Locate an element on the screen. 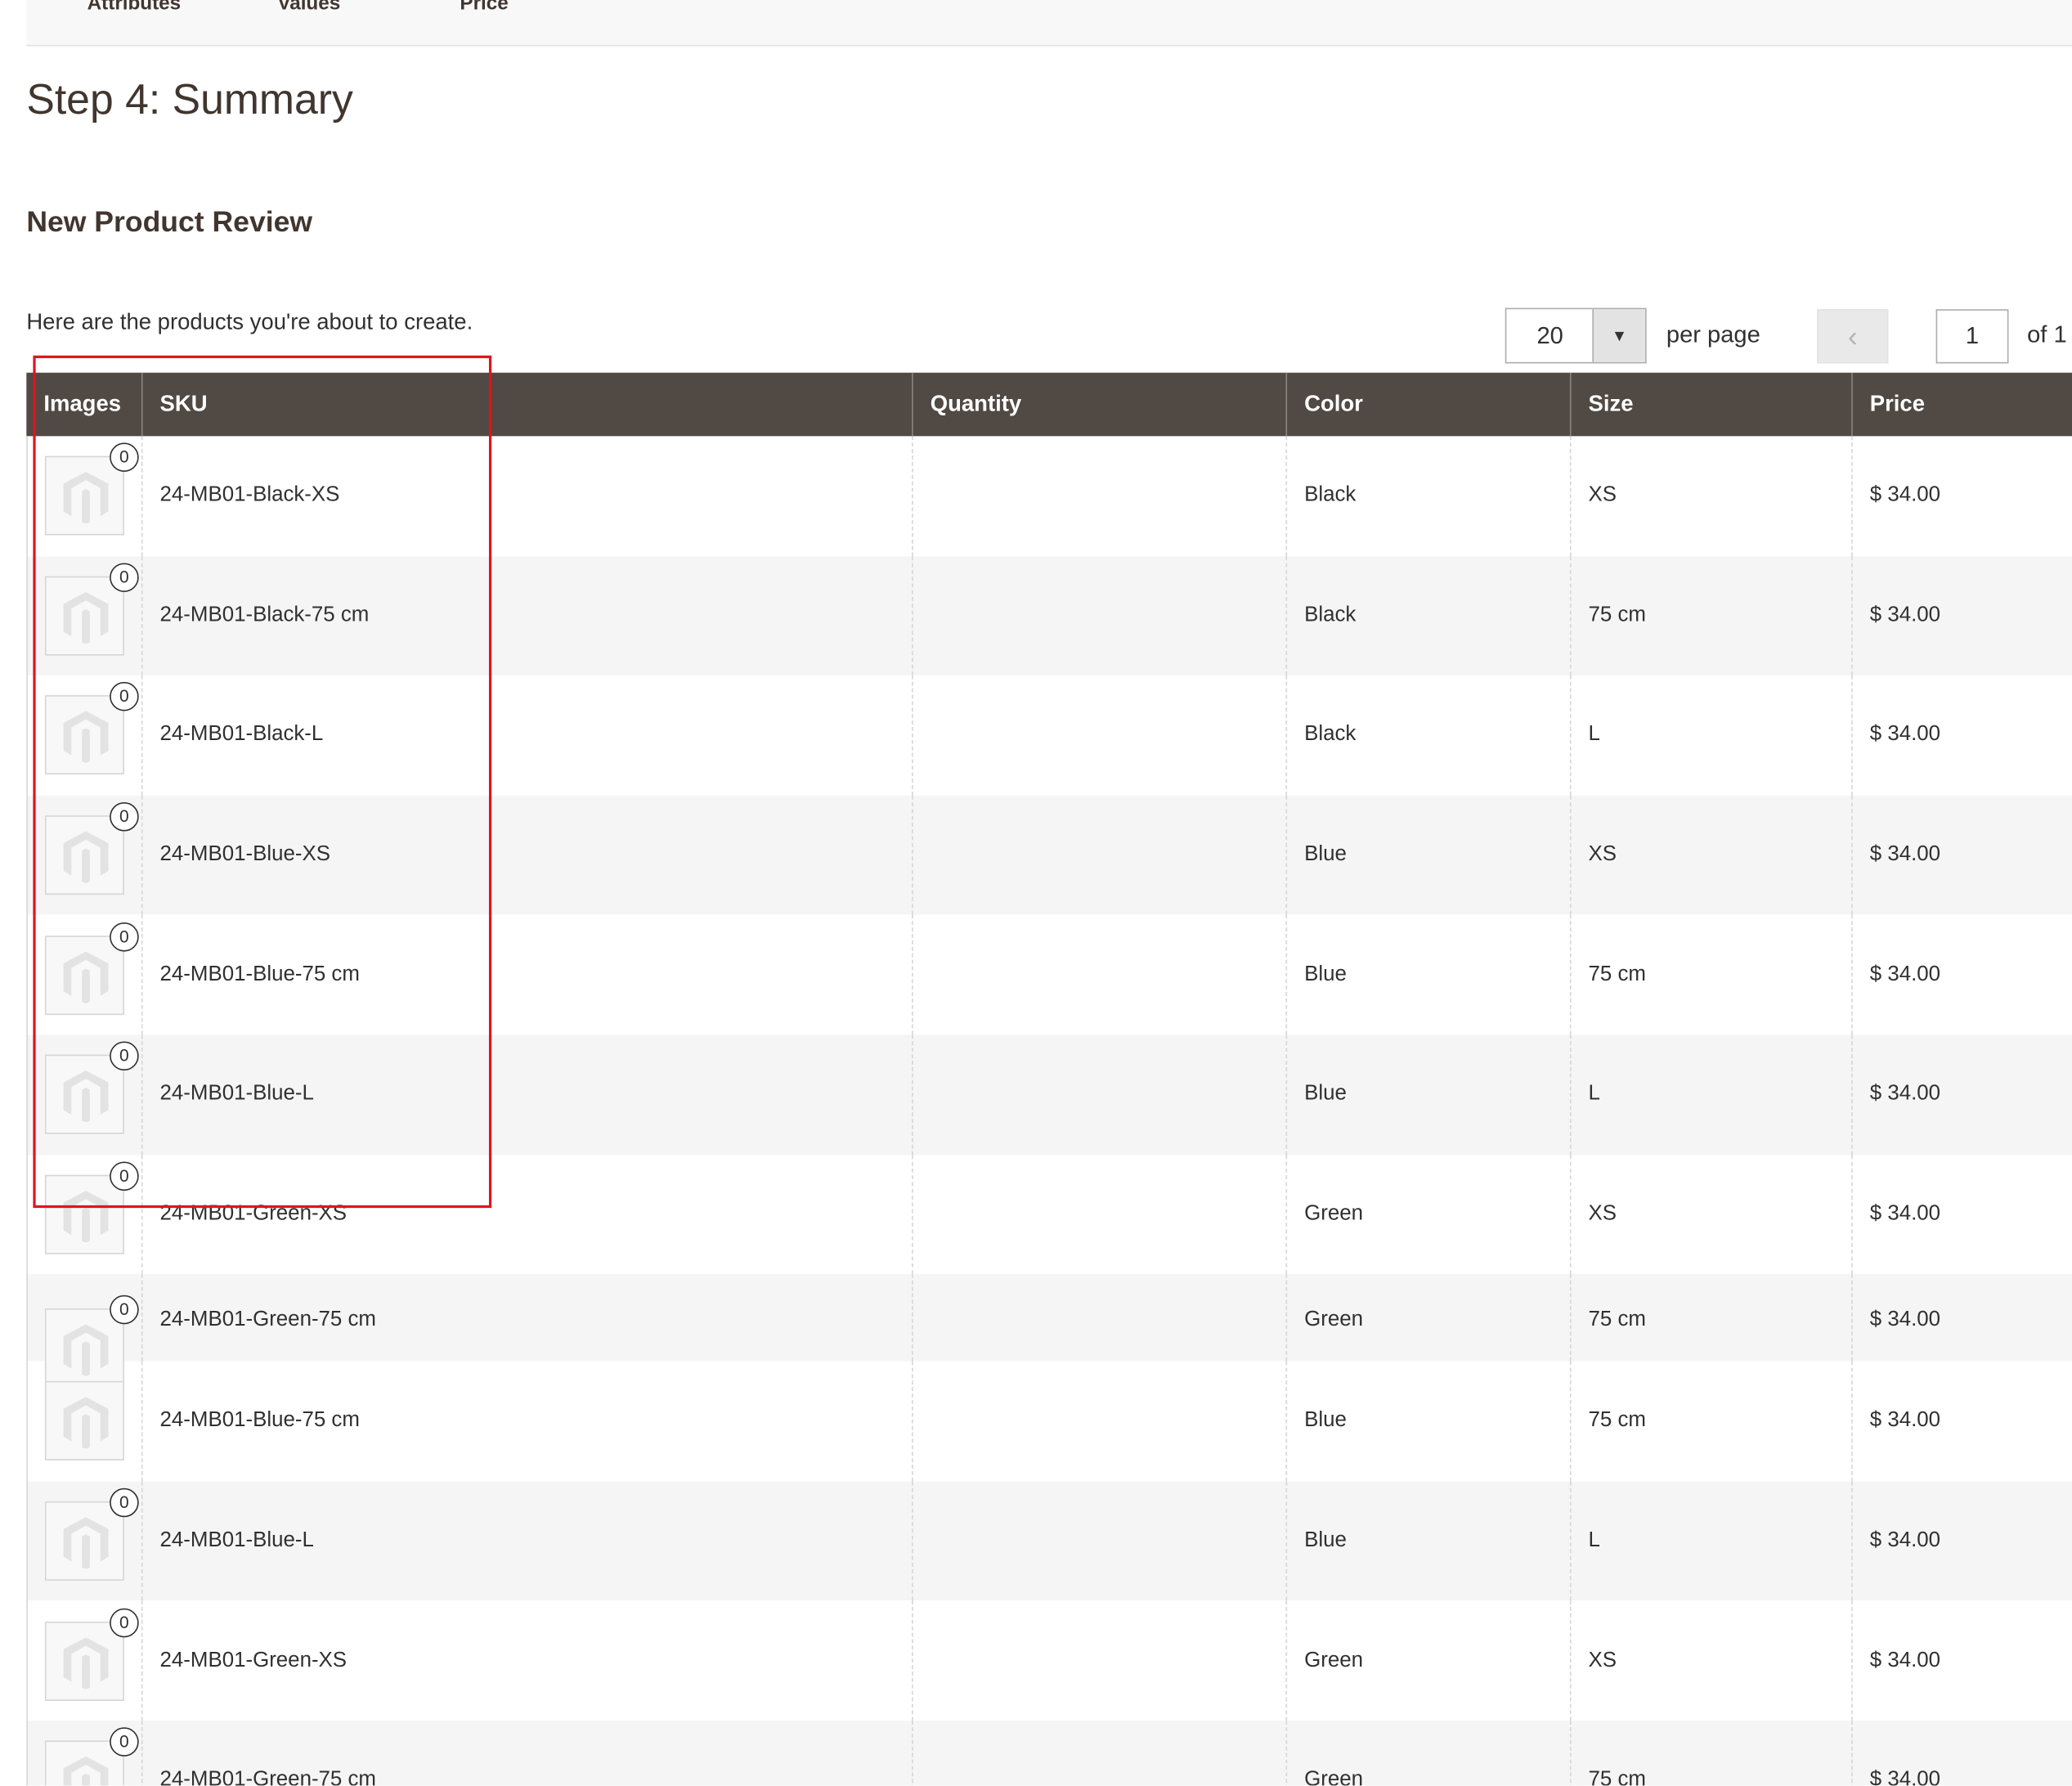  product-thumbnail is located at coordinates (84, 1421).